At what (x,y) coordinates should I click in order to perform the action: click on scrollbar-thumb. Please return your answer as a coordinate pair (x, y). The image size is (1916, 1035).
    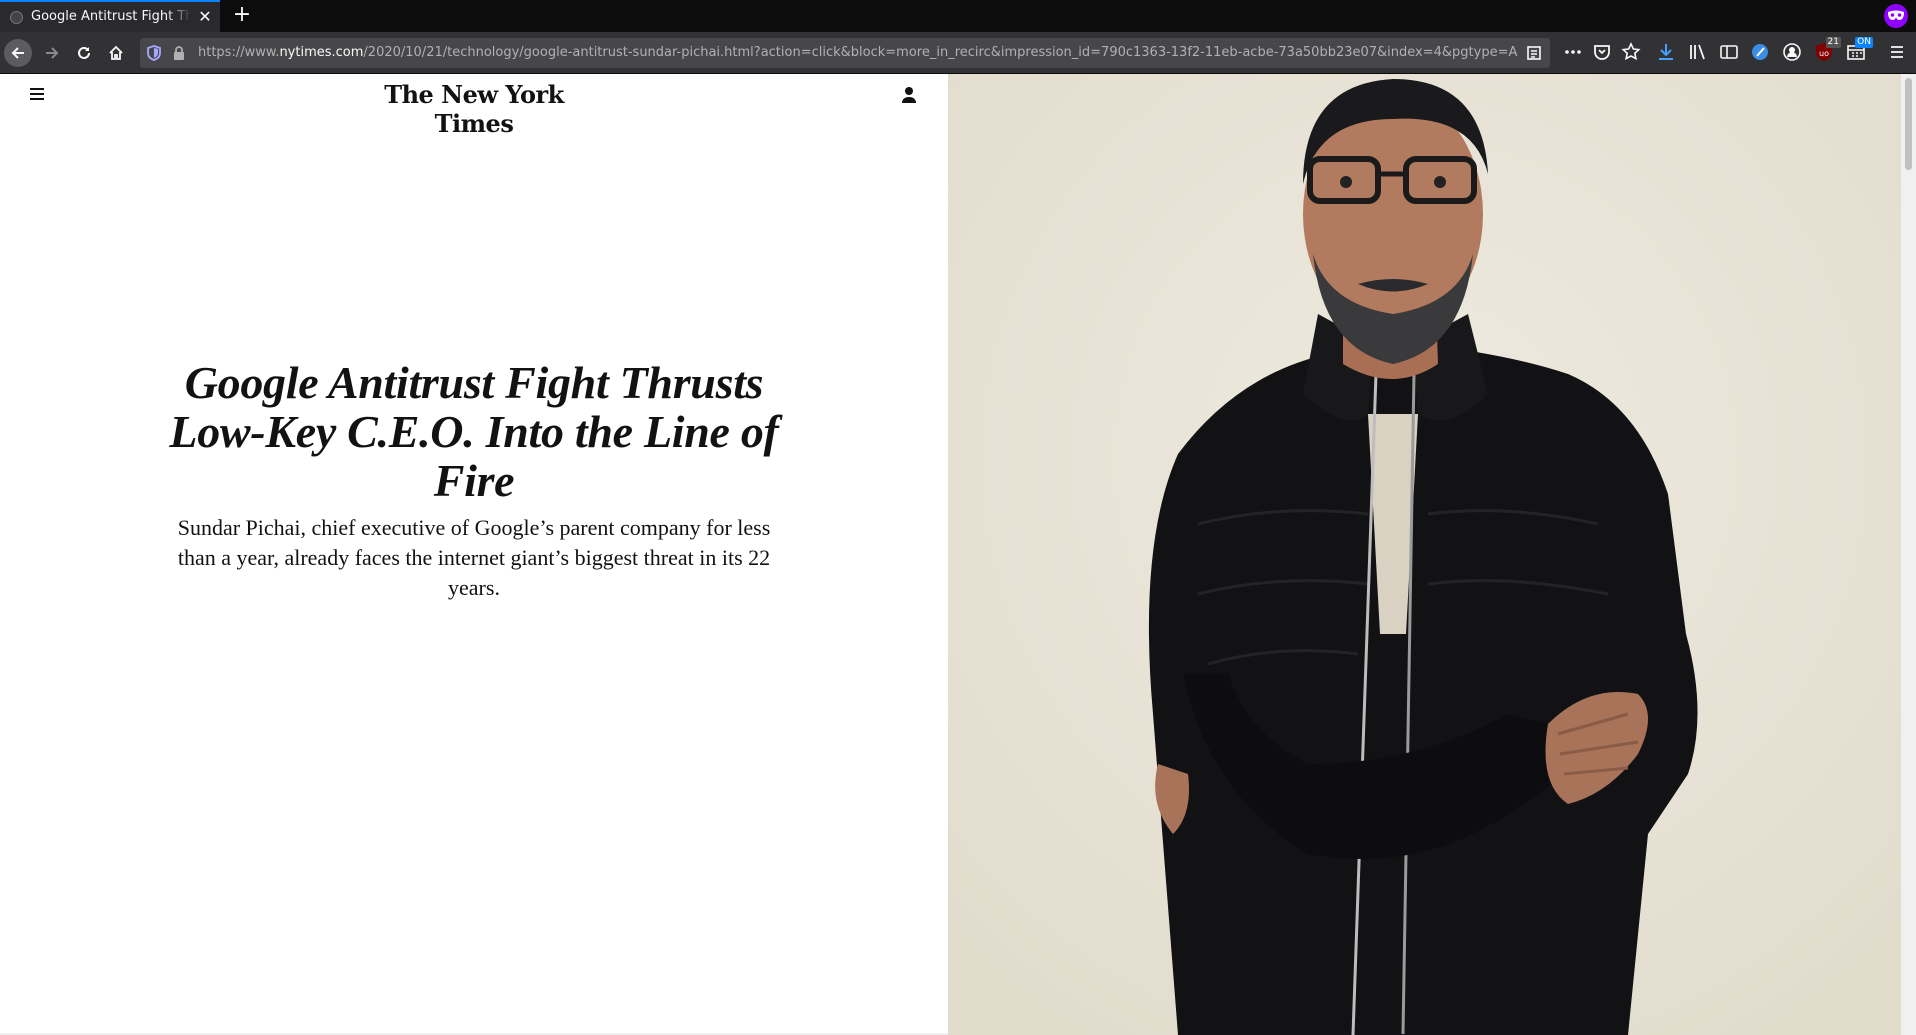
    Looking at the image, I should click on (1908, 124).